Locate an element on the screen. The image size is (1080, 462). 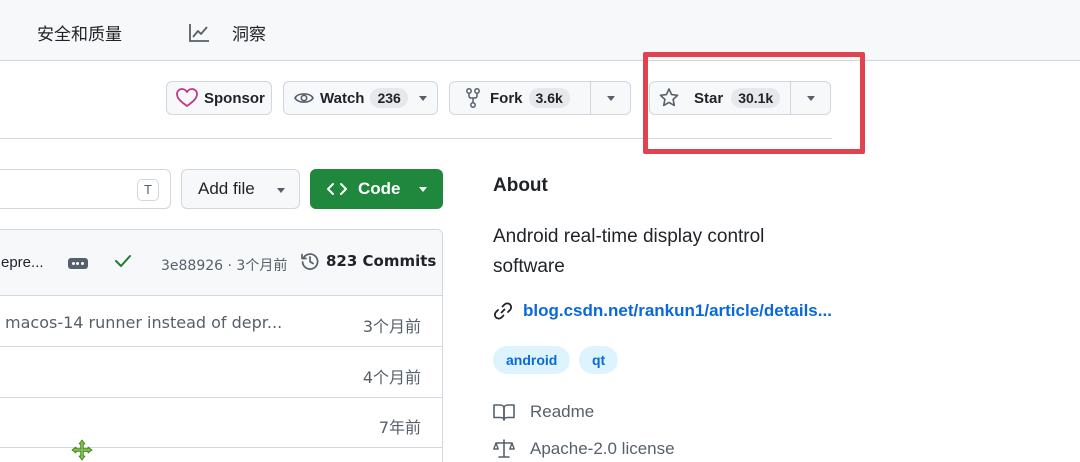
readme-label: Readme is located at coordinates (562, 411).